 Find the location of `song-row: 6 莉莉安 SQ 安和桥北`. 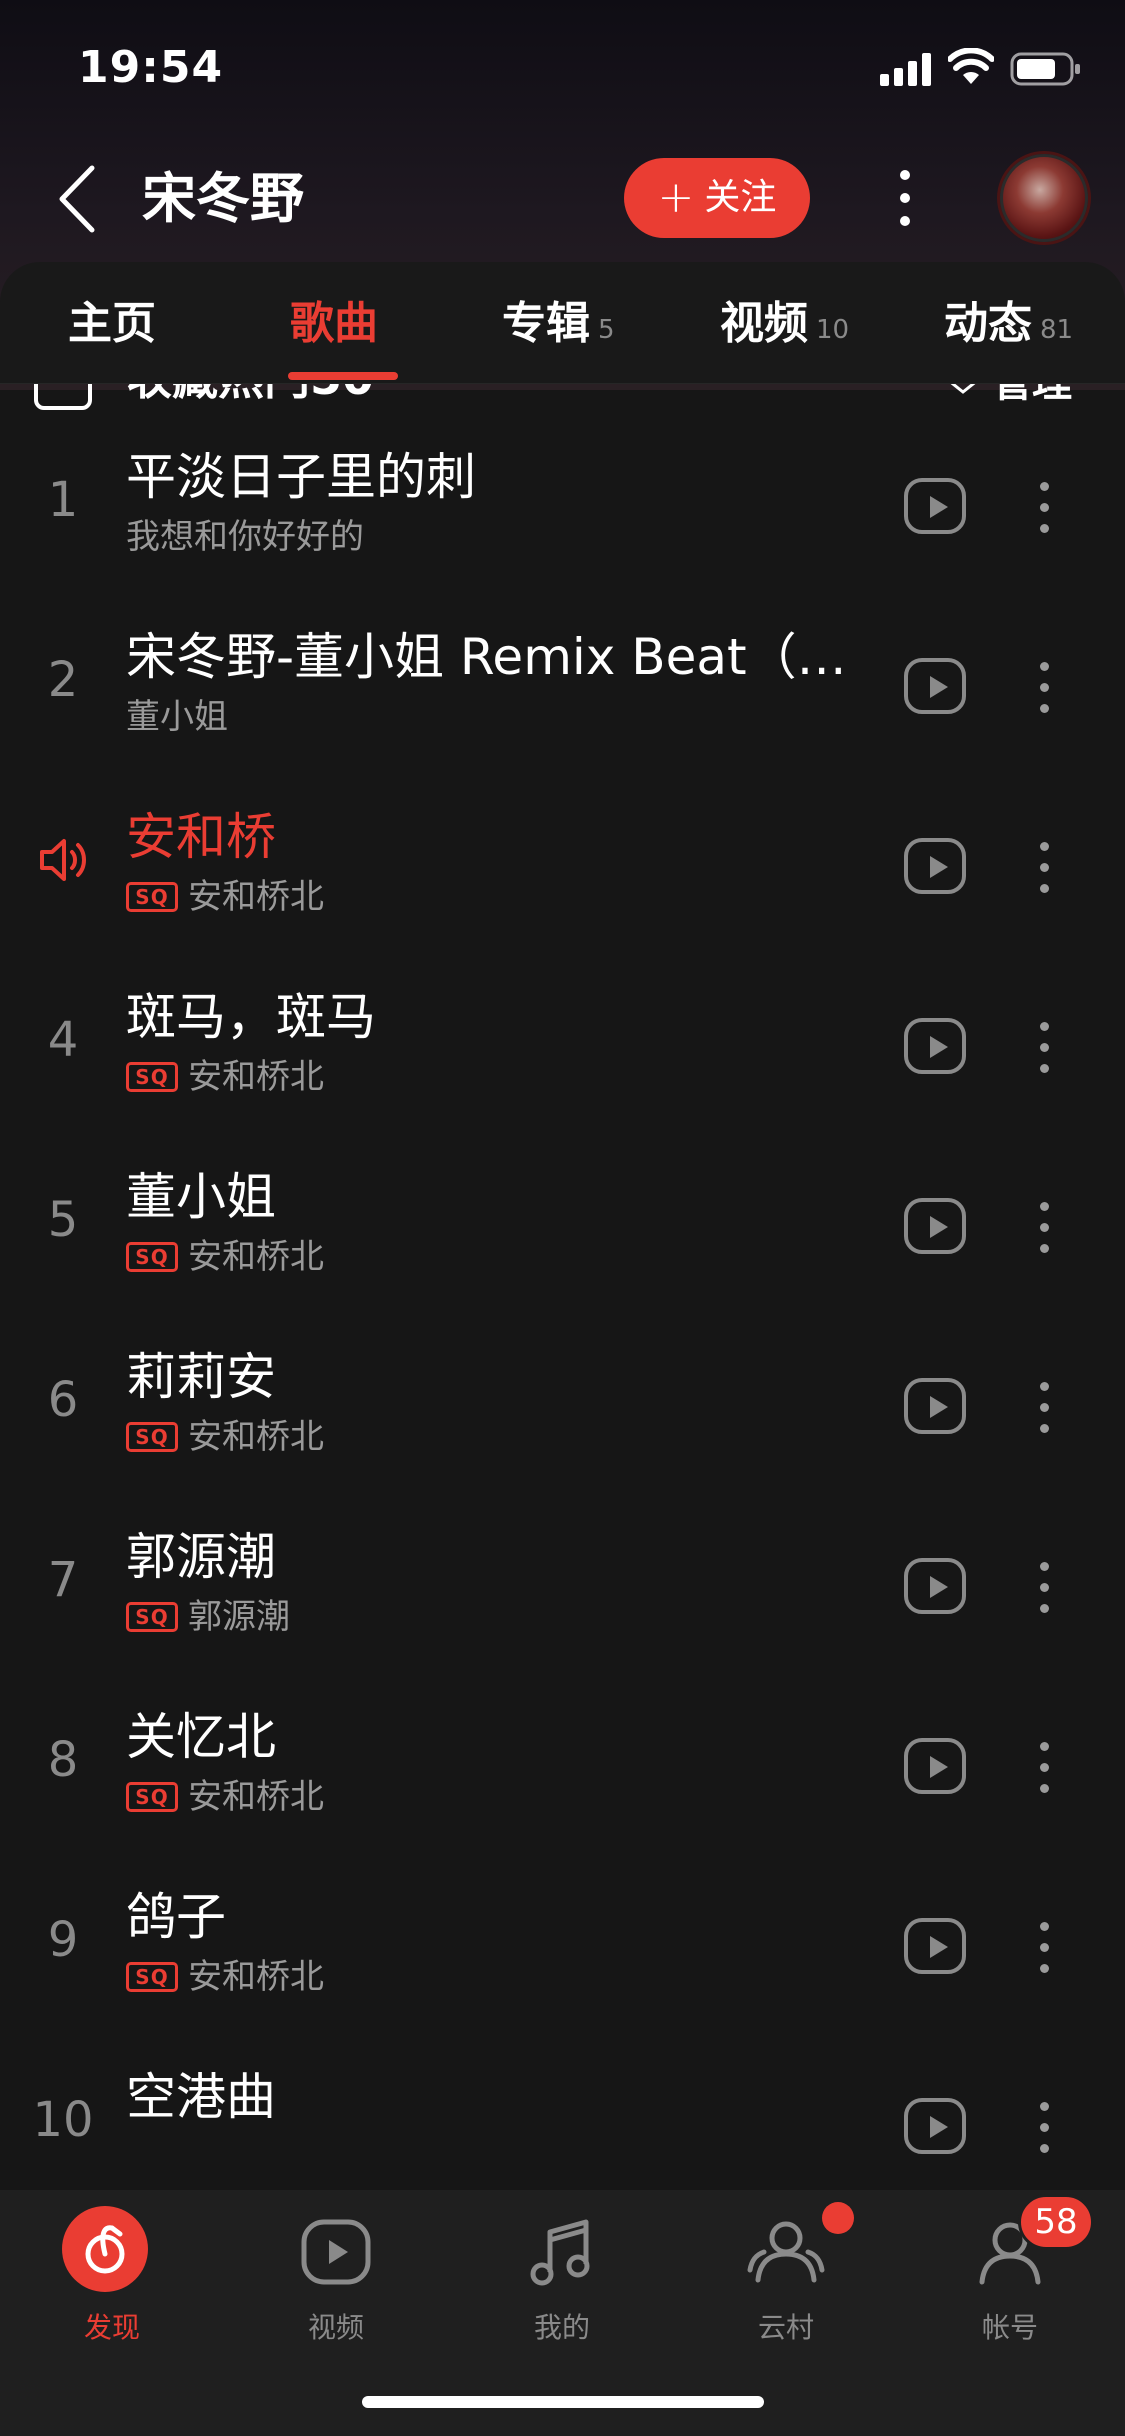

song-row: 6 莉莉安 SQ 安和桥北 is located at coordinates (562, 1404).